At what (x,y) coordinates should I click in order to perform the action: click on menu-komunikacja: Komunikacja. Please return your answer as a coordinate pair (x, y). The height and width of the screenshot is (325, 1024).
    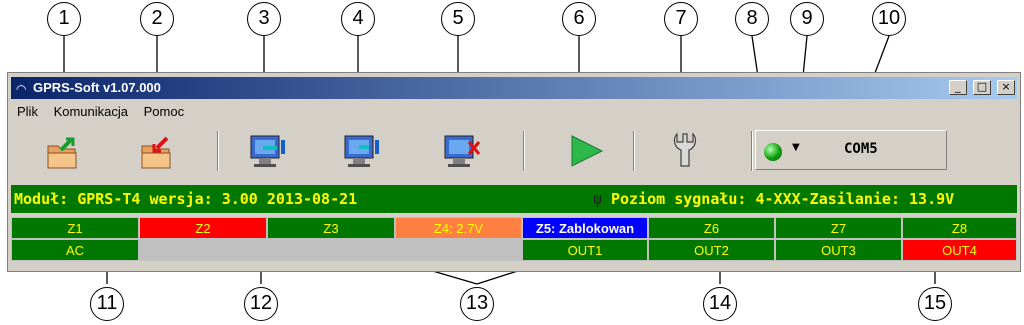
    Looking at the image, I should click on (91, 111).